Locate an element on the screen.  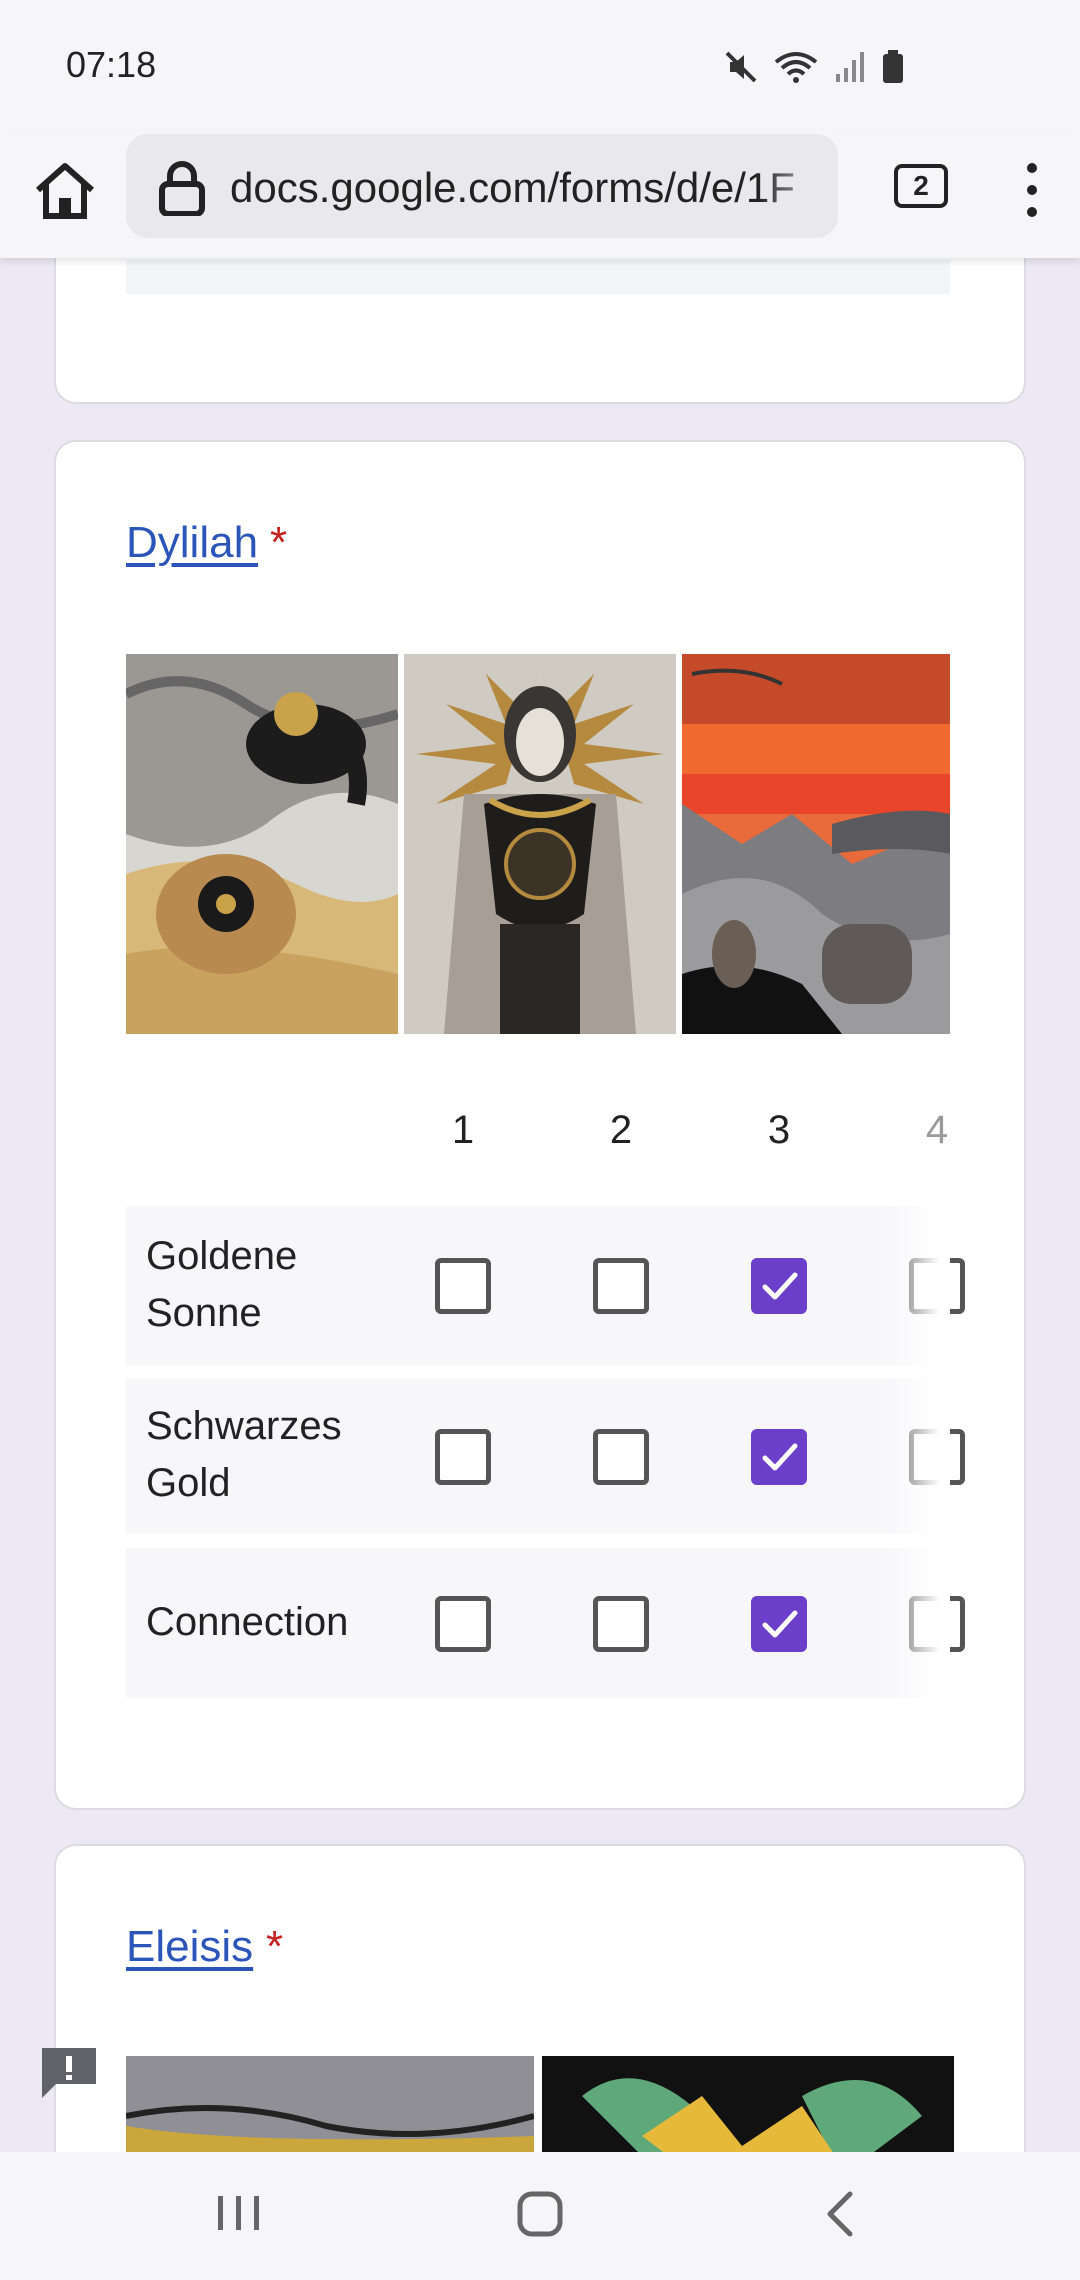
url-text: docs.google.com/forms/d/e/1F is located at coordinates (512, 187).